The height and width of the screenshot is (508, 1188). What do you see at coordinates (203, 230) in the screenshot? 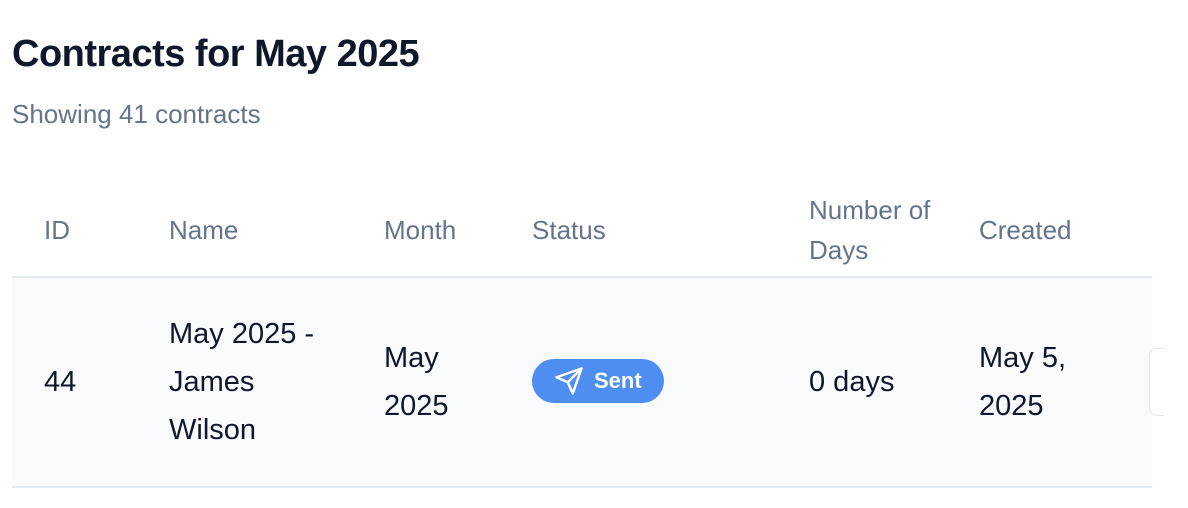
I see `column-header-name: Name` at bounding box center [203, 230].